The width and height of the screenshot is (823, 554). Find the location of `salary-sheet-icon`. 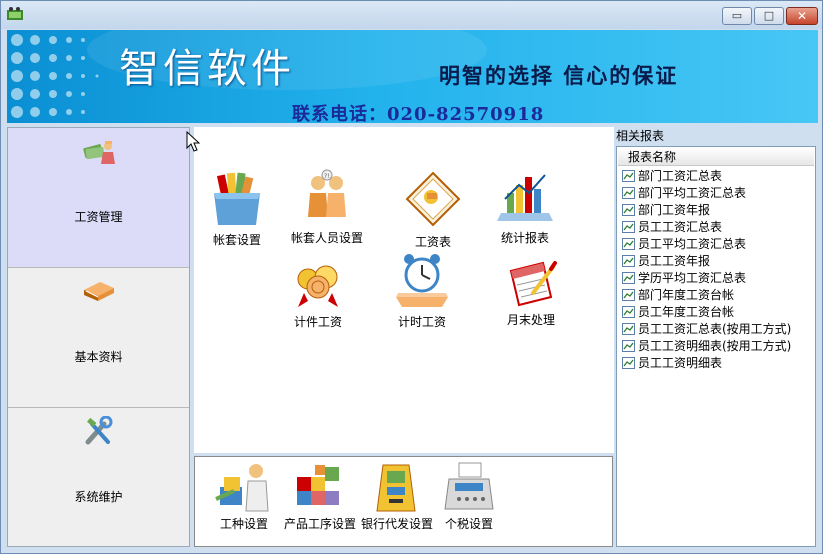

salary-sheet-icon is located at coordinates (433, 199).